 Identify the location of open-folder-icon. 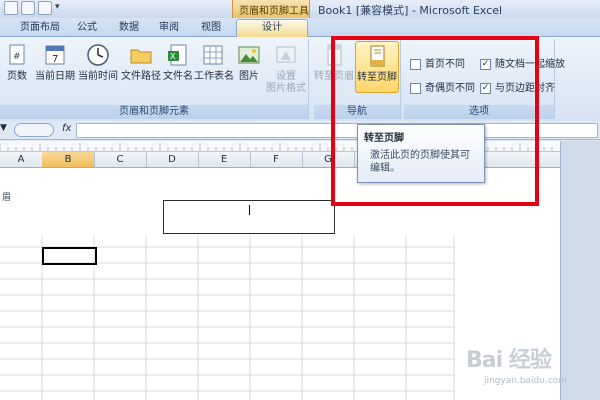
(45, 8).